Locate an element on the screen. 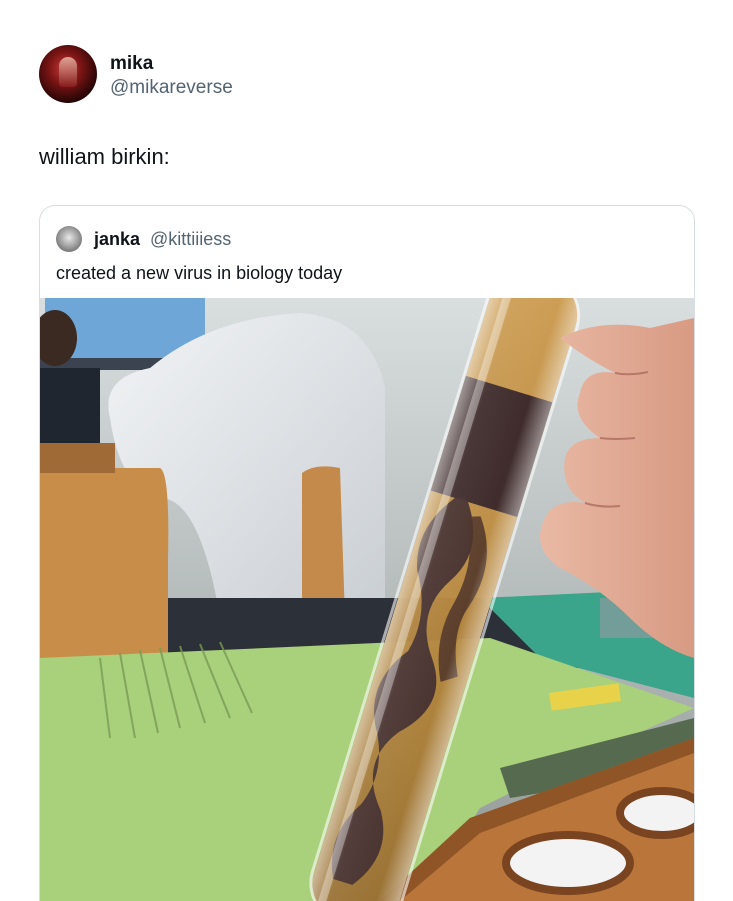 Image resolution: width=733 pixels, height=901 pixels. quoted-author-name: janka is located at coordinates (117, 239).